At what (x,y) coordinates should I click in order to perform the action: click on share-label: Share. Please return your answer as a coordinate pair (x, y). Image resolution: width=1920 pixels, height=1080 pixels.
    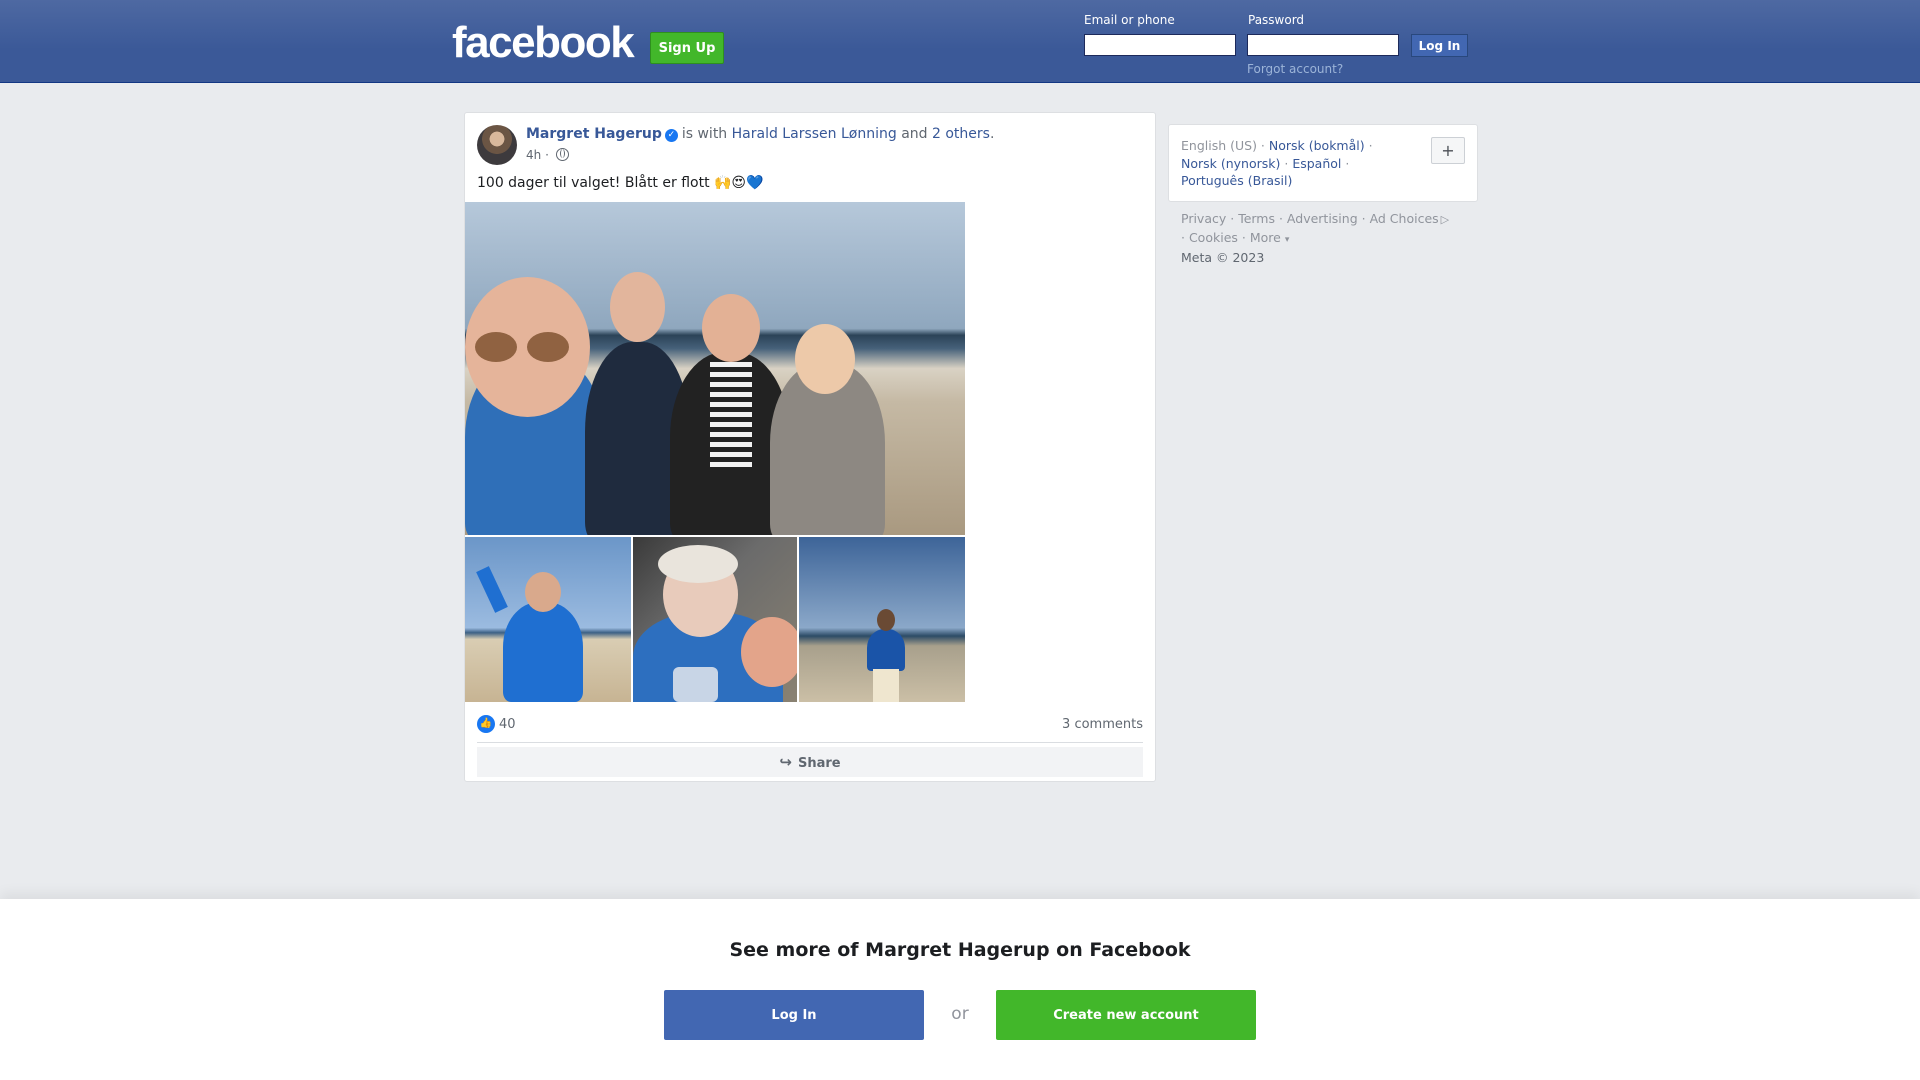
    Looking at the image, I should click on (819, 763).